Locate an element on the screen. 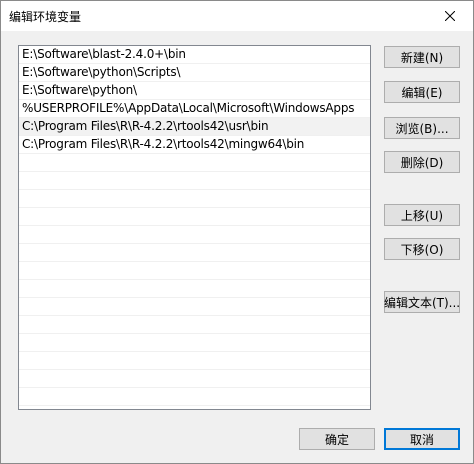  delete-button: 删除(D) is located at coordinates (422, 162).